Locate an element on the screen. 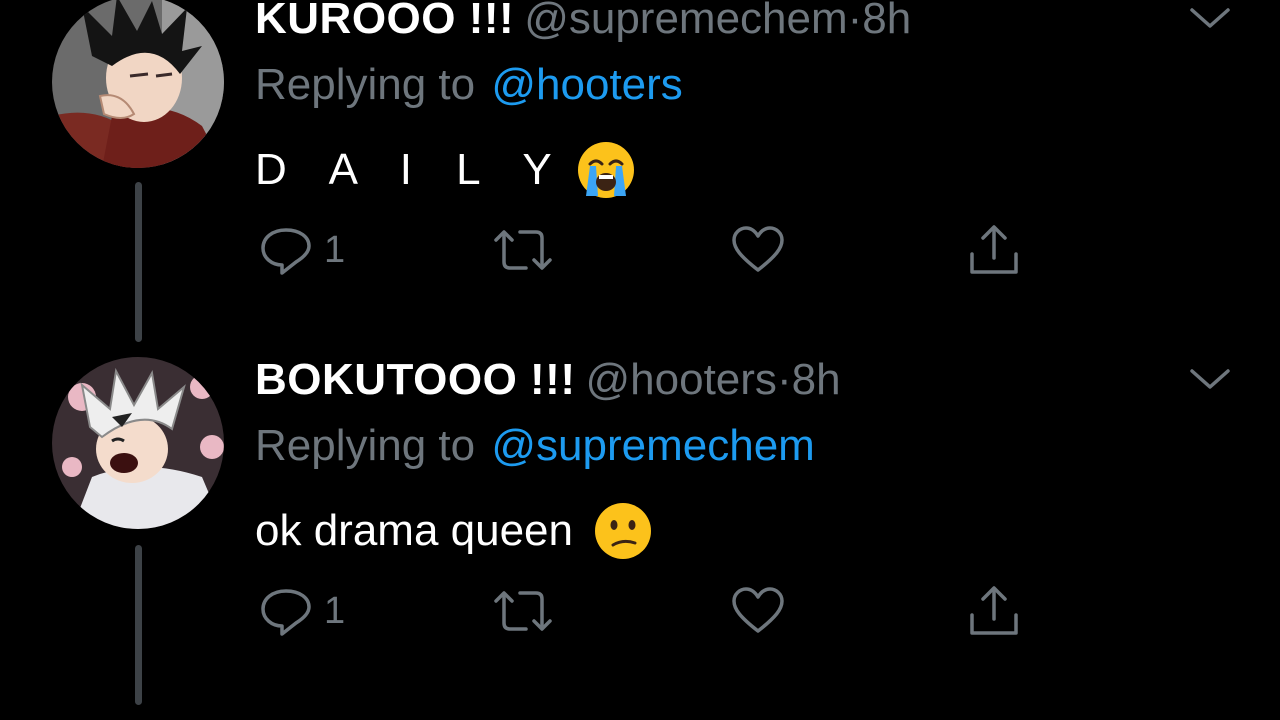 The width and height of the screenshot is (1280, 720). tweet-header: BOKUTOOO !!! @hooters·8h is located at coordinates (548, 380).